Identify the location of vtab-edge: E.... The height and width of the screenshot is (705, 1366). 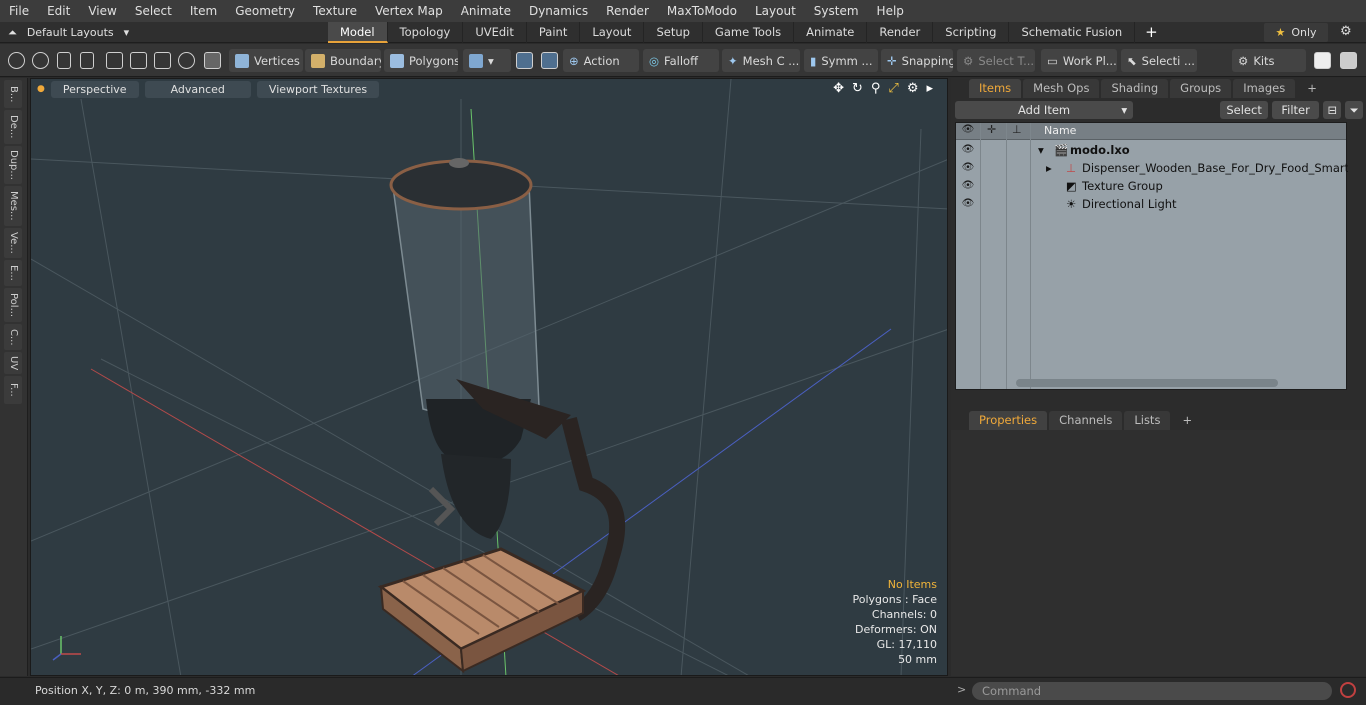
(13, 273).